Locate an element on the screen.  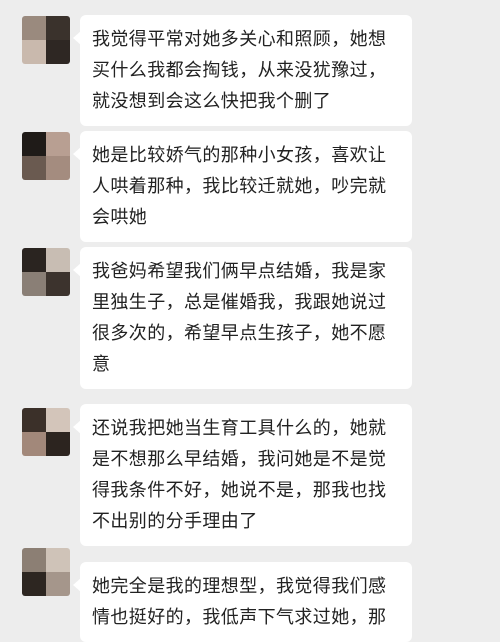
message-bubble: 她是比较娇气的那种小女孩，喜欢让人哄着那种，我比较迁就她，吵完就会哄她 is located at coordinates (242, 186).